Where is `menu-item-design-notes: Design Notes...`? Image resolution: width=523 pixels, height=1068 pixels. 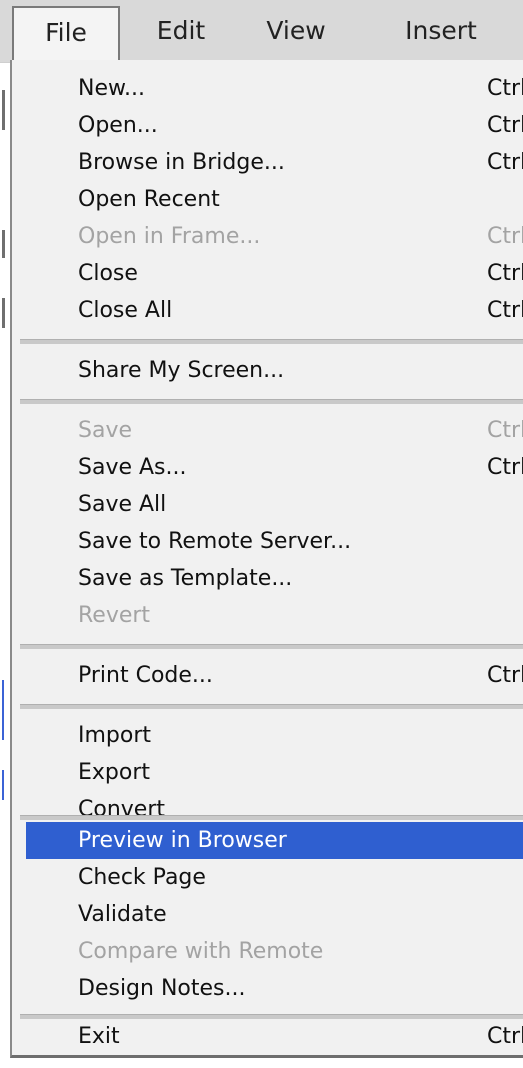
menu-item-design-notes: Design Notes... is located at coordinates (267, 988).